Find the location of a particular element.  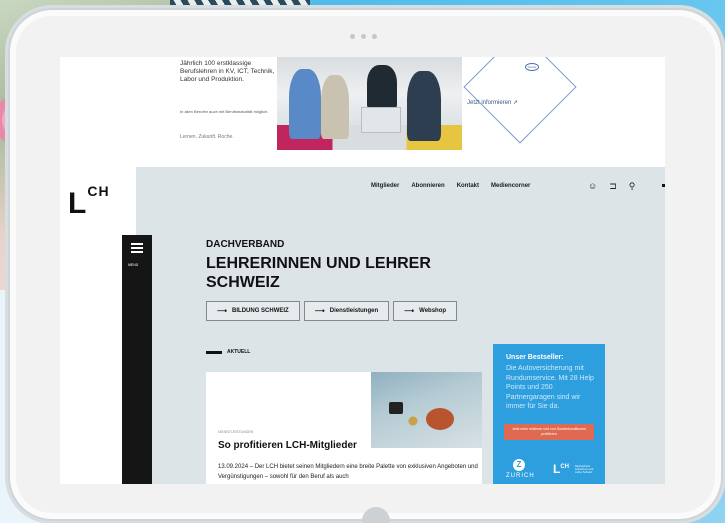

button-label: BILDUNG SCHWEIZ is located at coordinates (260, 311).